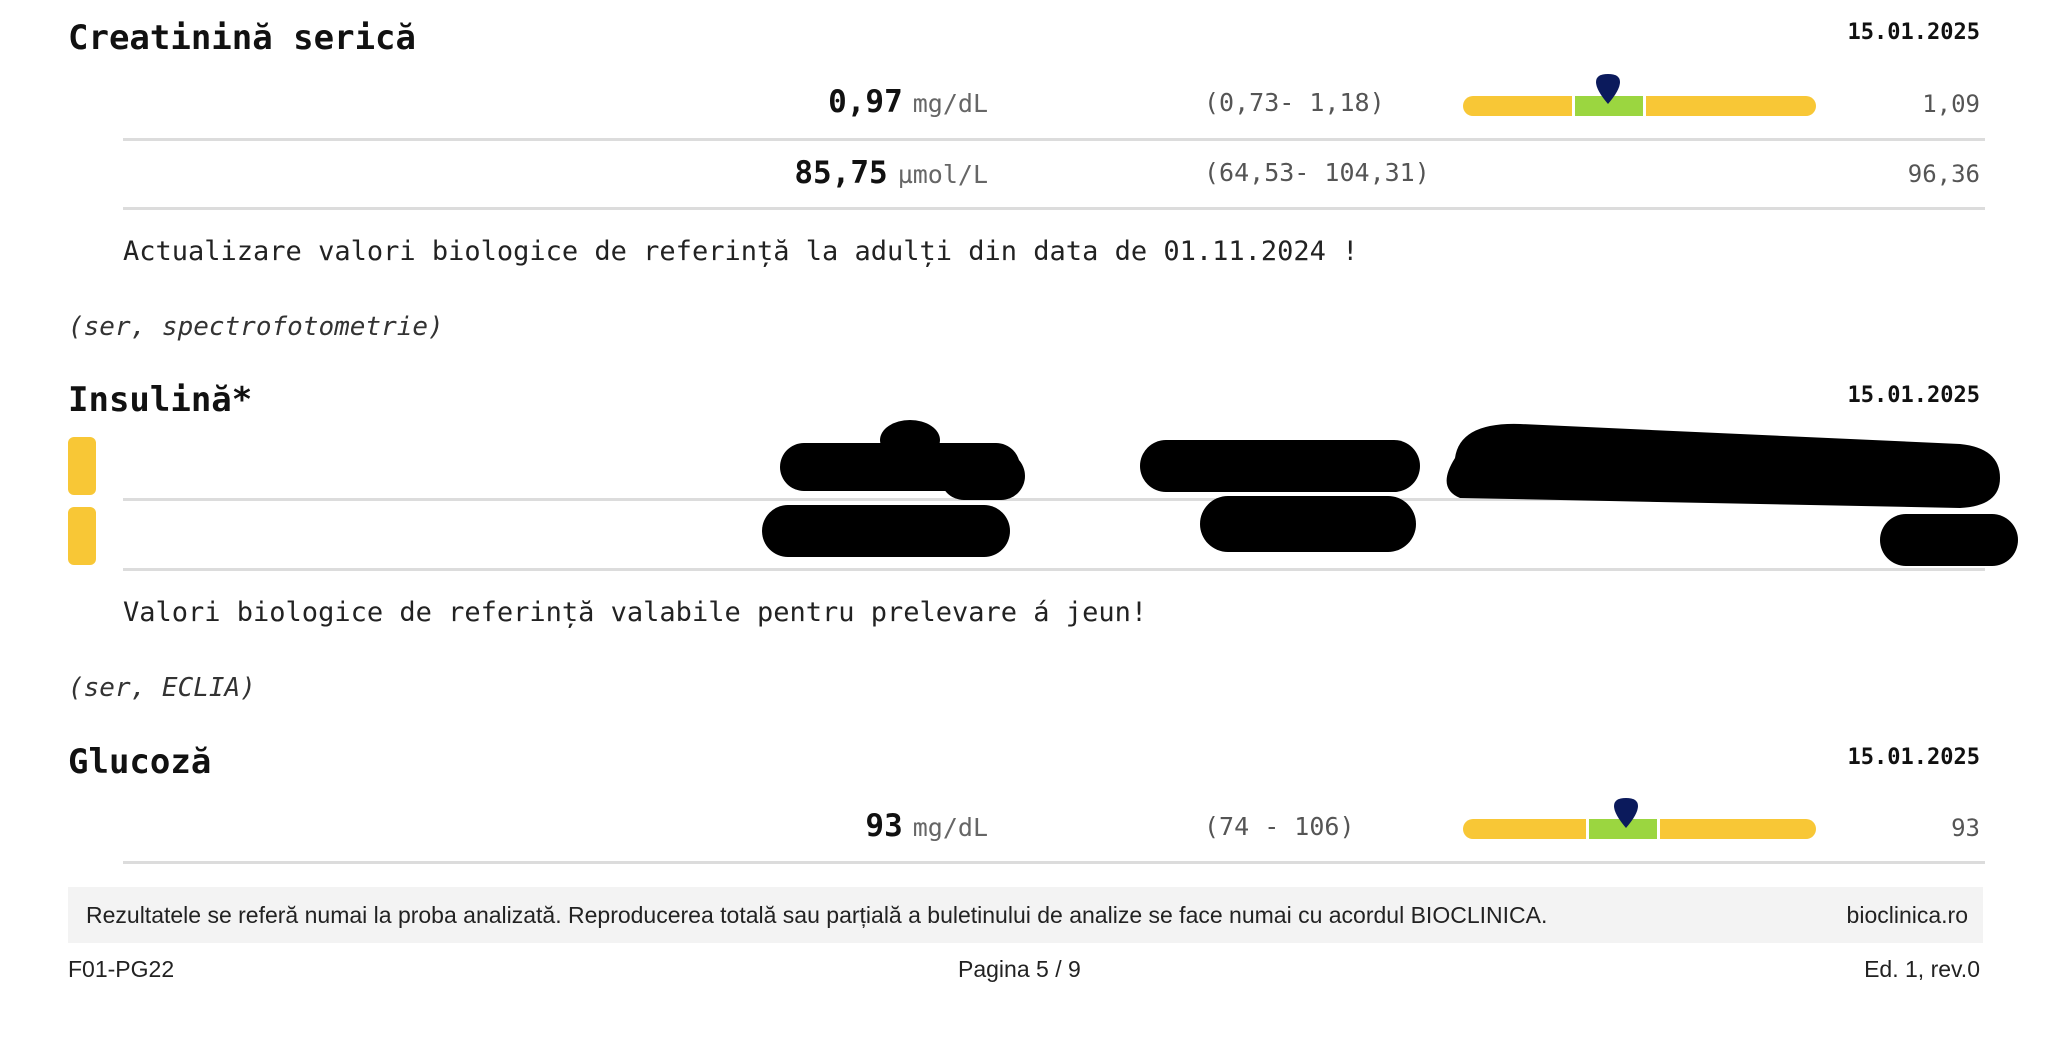  What do you see at coordinates (891, 173) in the screenshot?
I see `result-value-creatinine-umol: 85,75 µmol/L` at bounding box center [891, 173].